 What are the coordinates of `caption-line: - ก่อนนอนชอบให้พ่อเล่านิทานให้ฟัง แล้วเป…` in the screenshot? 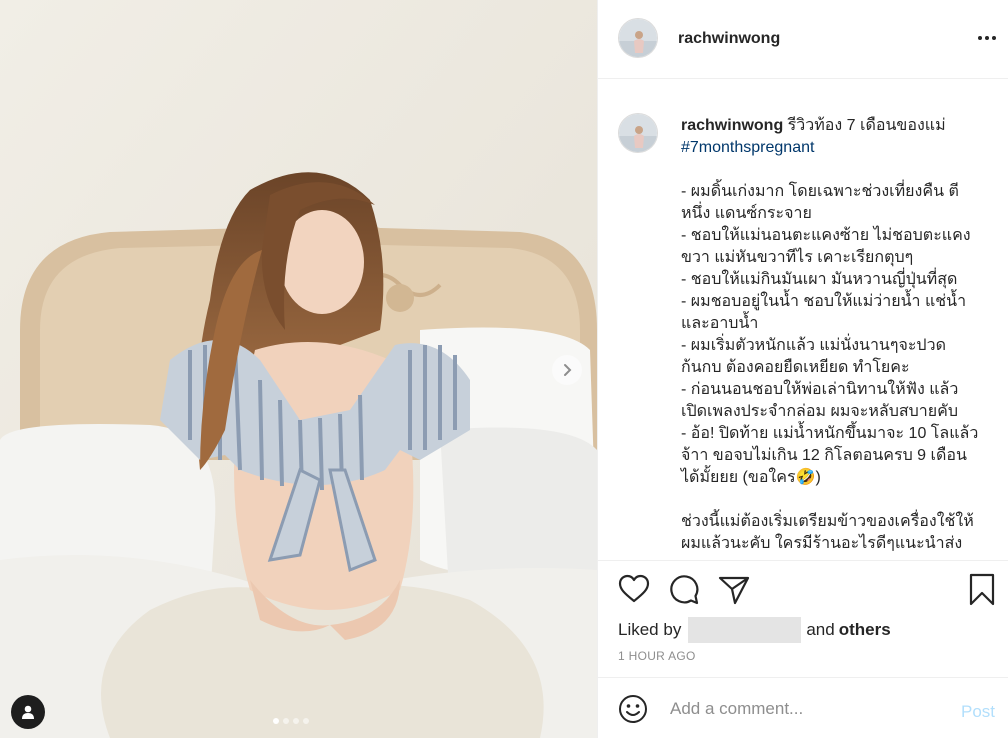 It's located at (820, 400).